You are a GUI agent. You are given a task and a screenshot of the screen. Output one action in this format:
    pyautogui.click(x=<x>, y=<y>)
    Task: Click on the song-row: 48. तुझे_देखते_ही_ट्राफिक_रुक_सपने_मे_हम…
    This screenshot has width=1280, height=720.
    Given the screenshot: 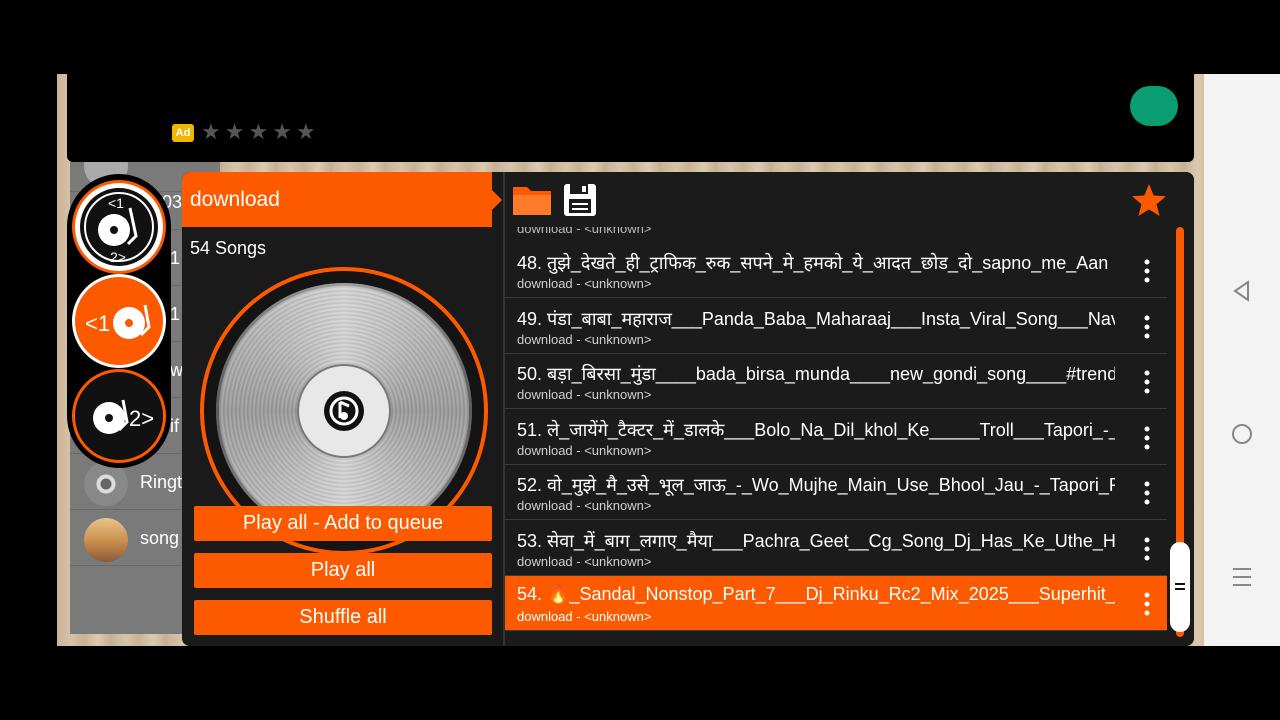 What is the action you would take?
    pyautogui.click(x=836, y=270)
    